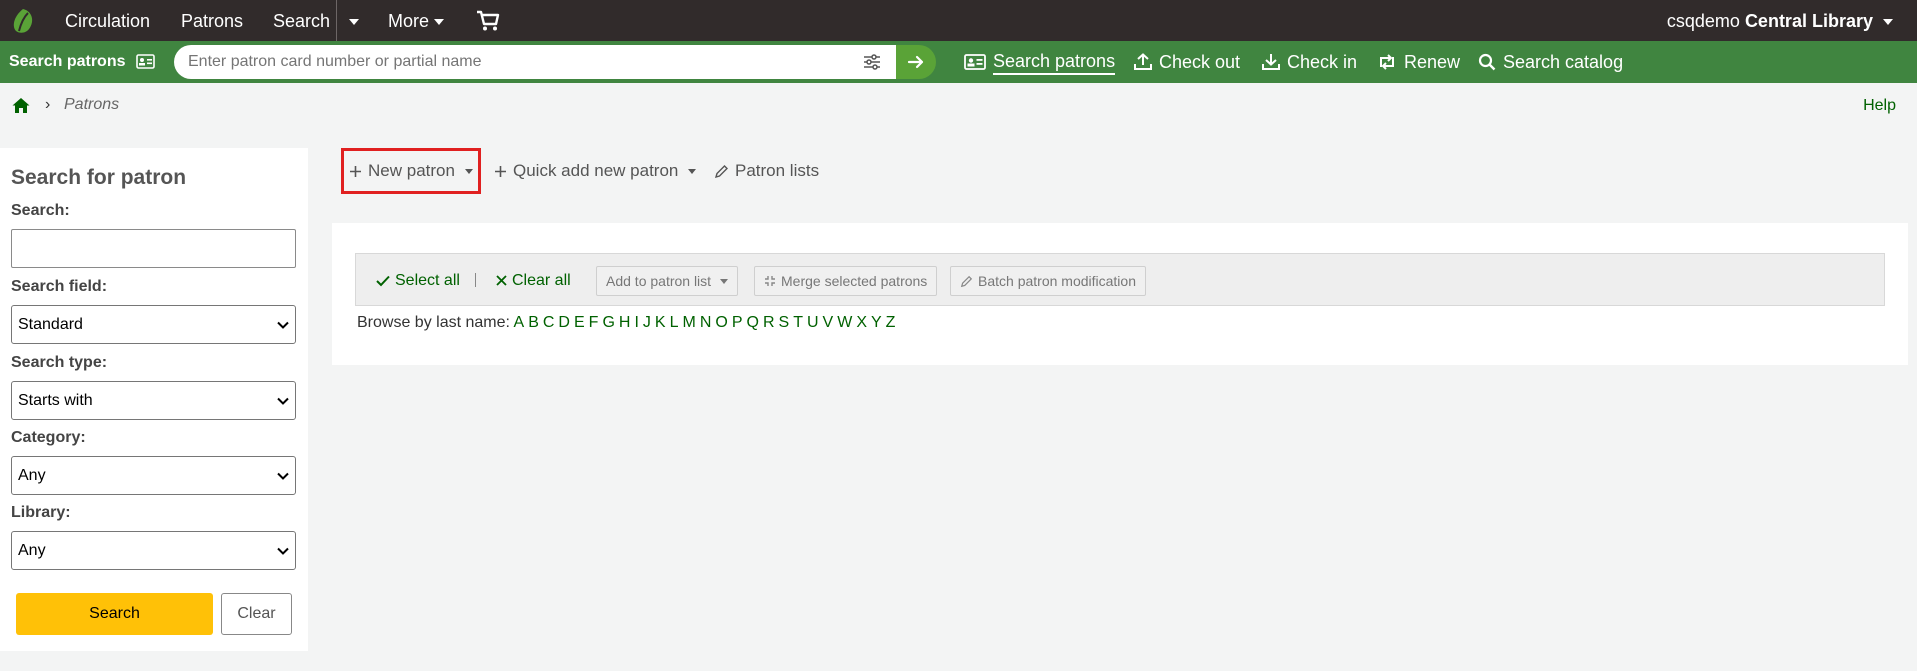 This screenshot has width=1917, height=671. I want to click on browse-letter-n: N, so click(706, 322).